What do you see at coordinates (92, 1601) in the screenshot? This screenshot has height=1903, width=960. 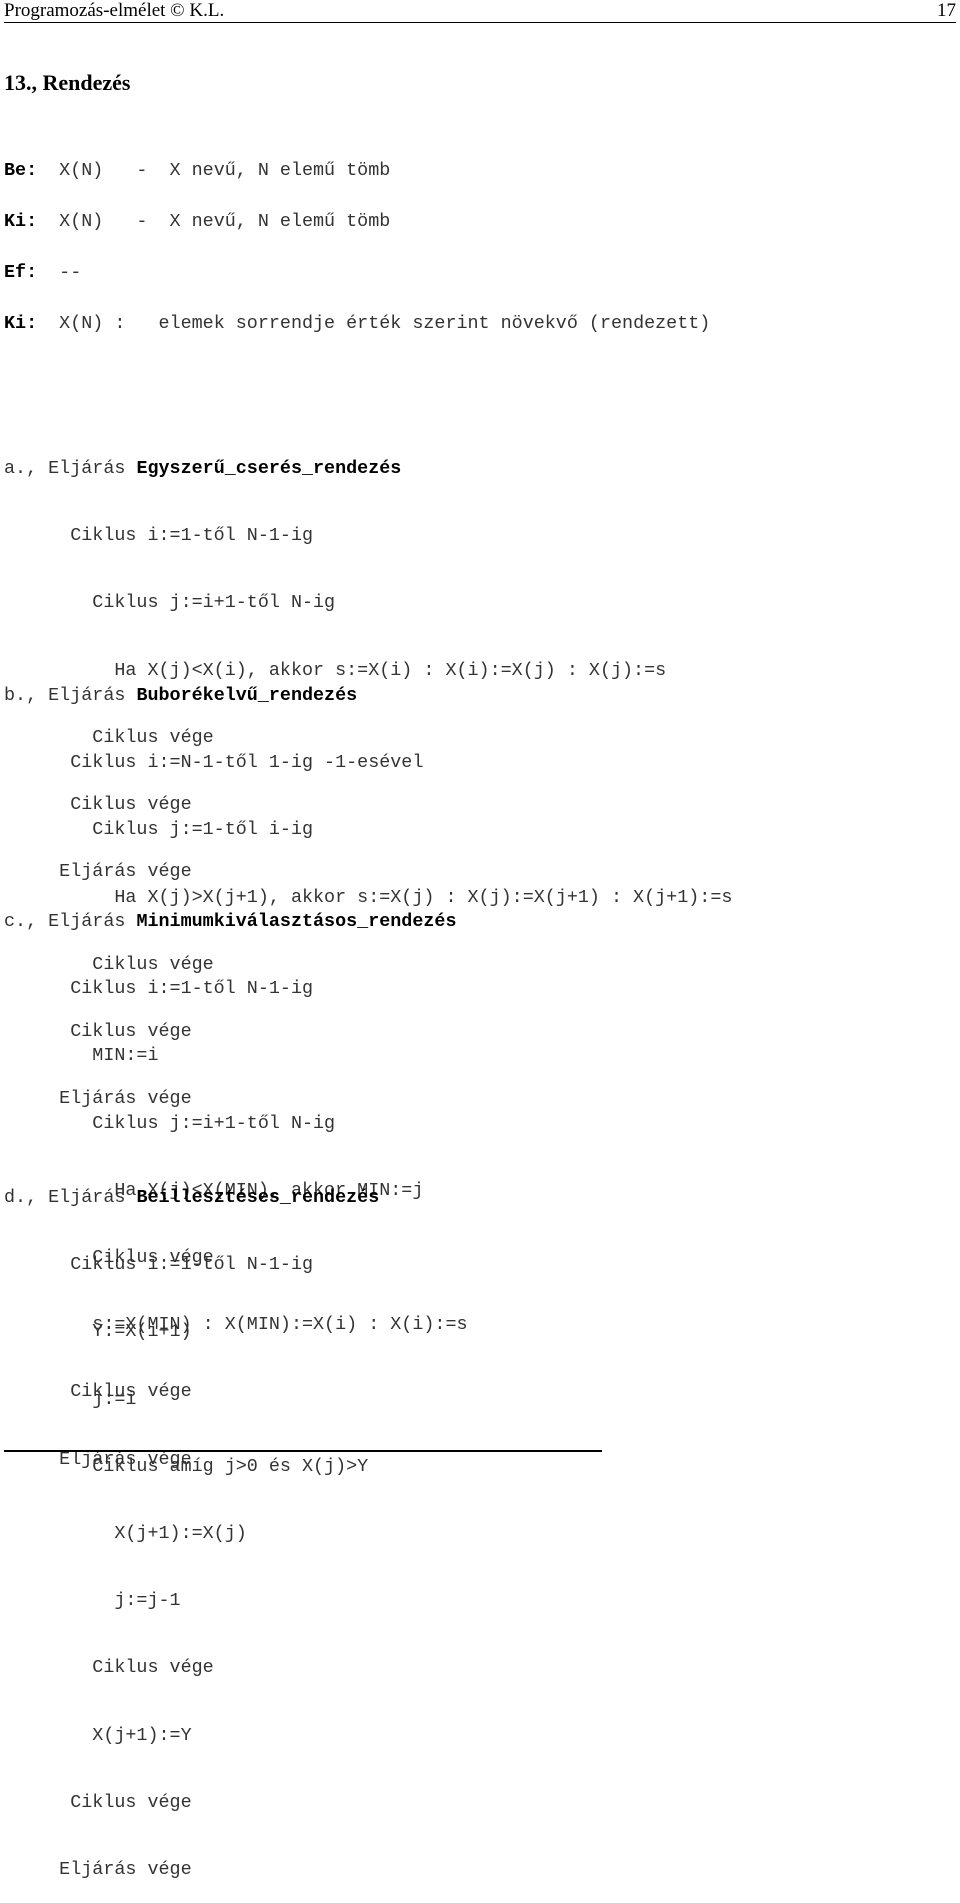 I see `code-line: j:=j-1` at bounding box center [92, 1601].